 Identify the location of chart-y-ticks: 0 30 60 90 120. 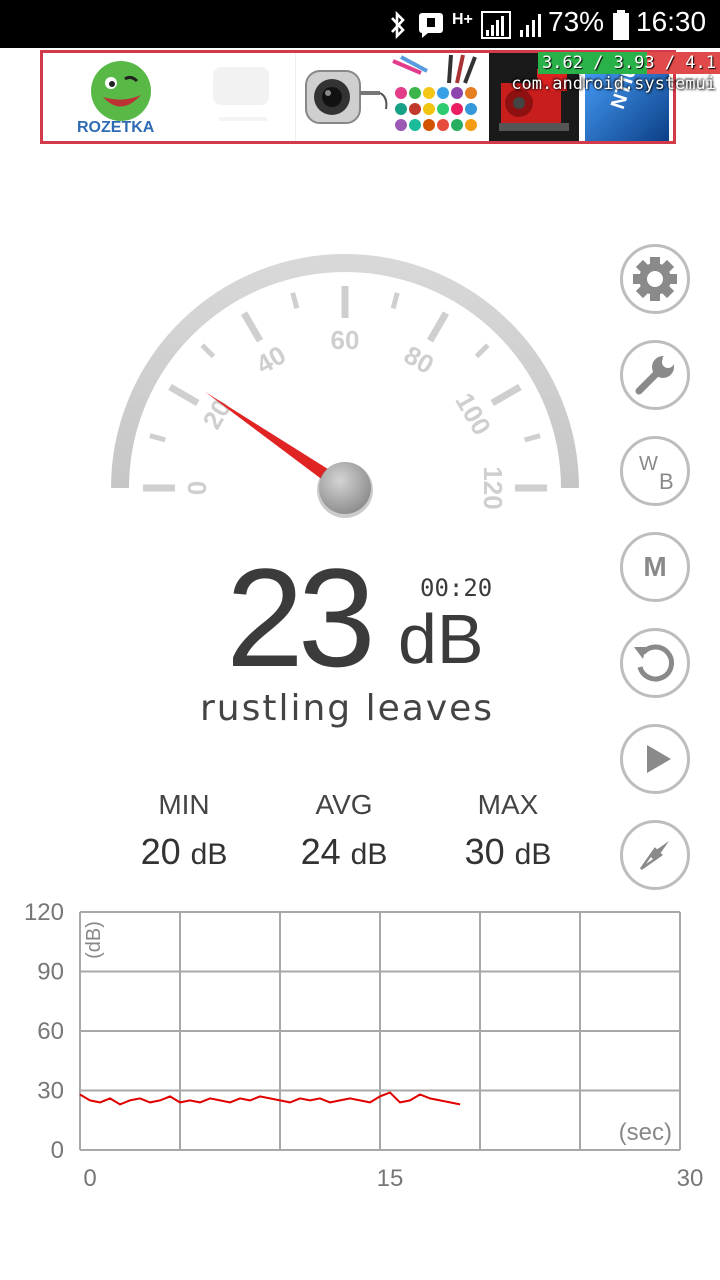
(44, 1031).